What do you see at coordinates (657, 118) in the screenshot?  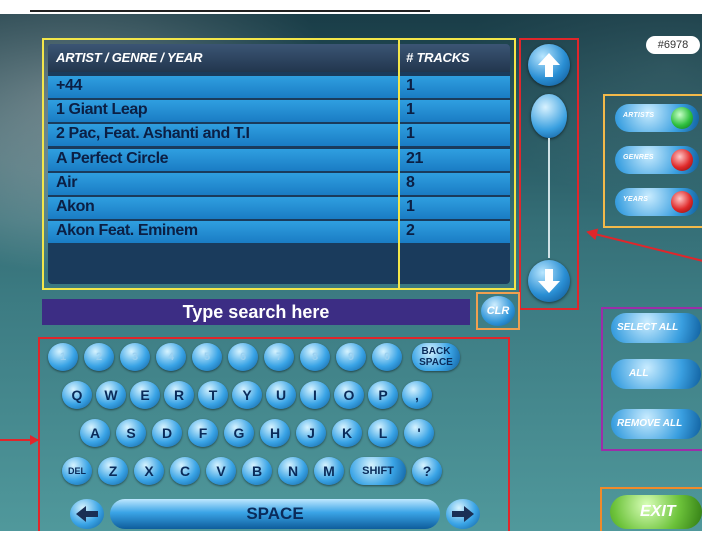 I see `artists-filter-button: ARTISTS` at bounding box center [657, 118].